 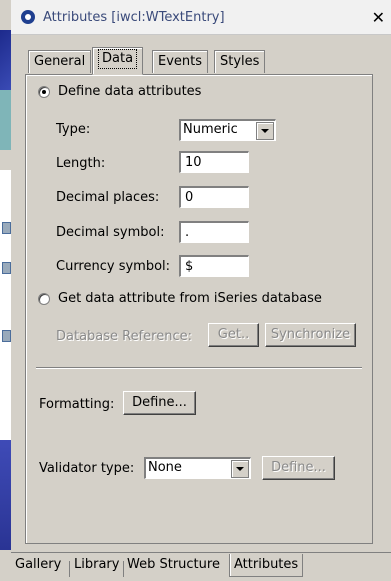 What do you see at coordinates (378, 17) in the screenshot?
I see `close-icon: ✕` at bounding box center [378, 17].